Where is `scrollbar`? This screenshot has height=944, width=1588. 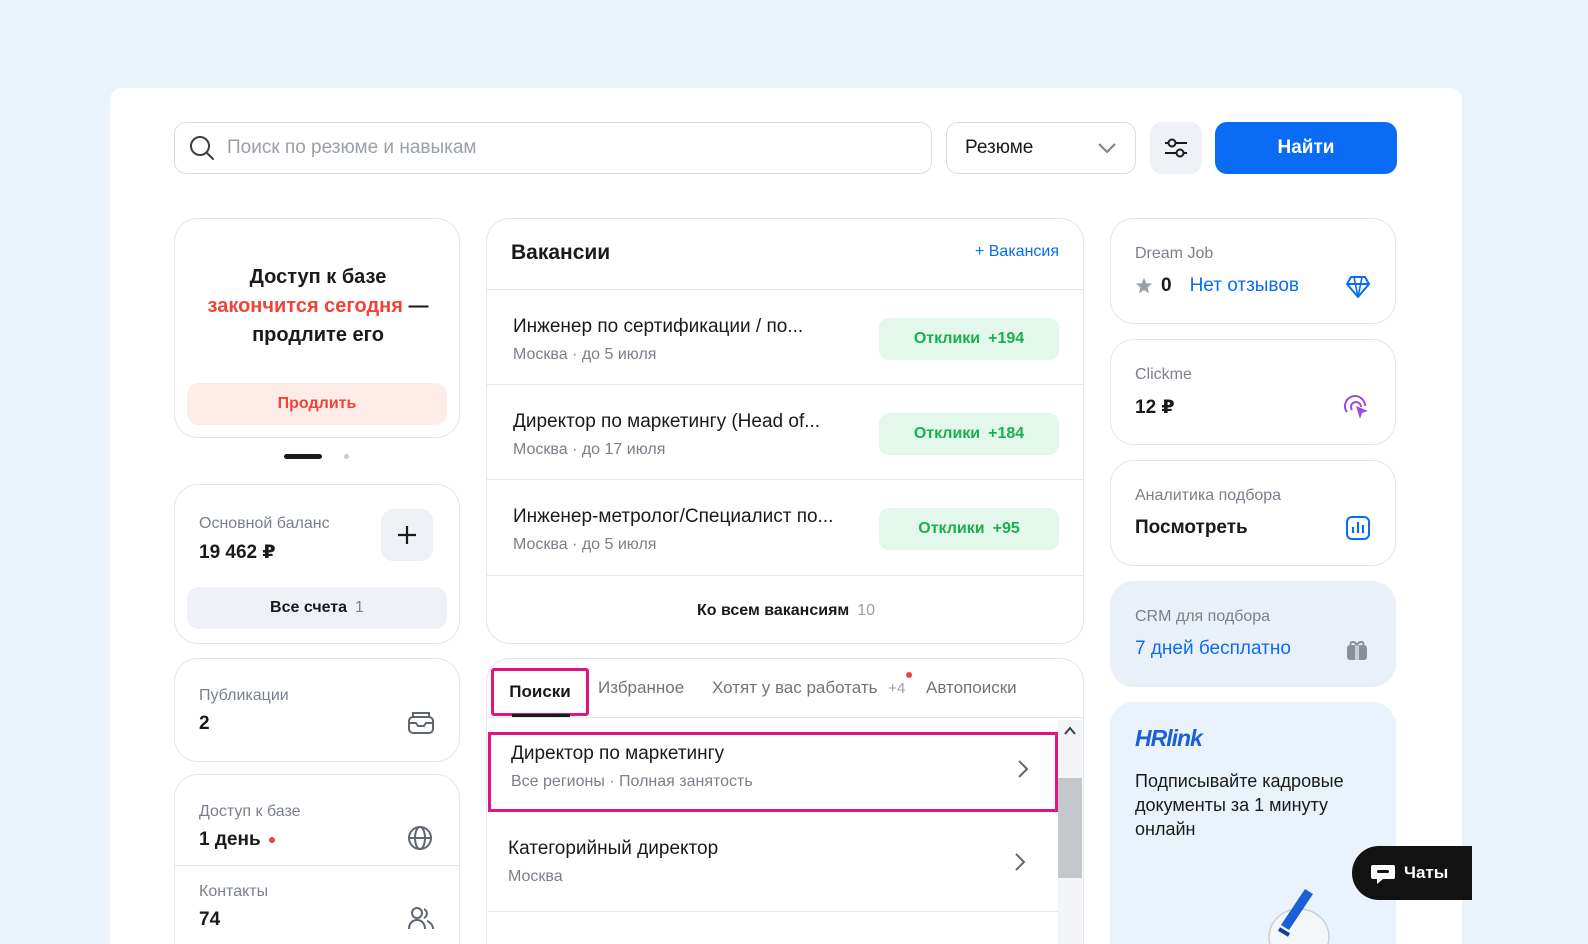
scrollbar is located at coordinates (1070, 832).